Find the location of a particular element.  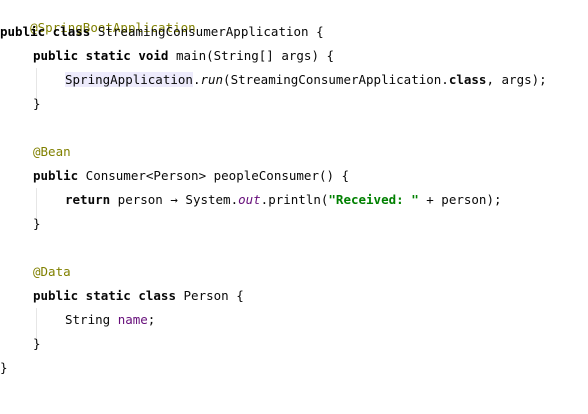

annotation-token: @Data is located at coordinates (52, 271).